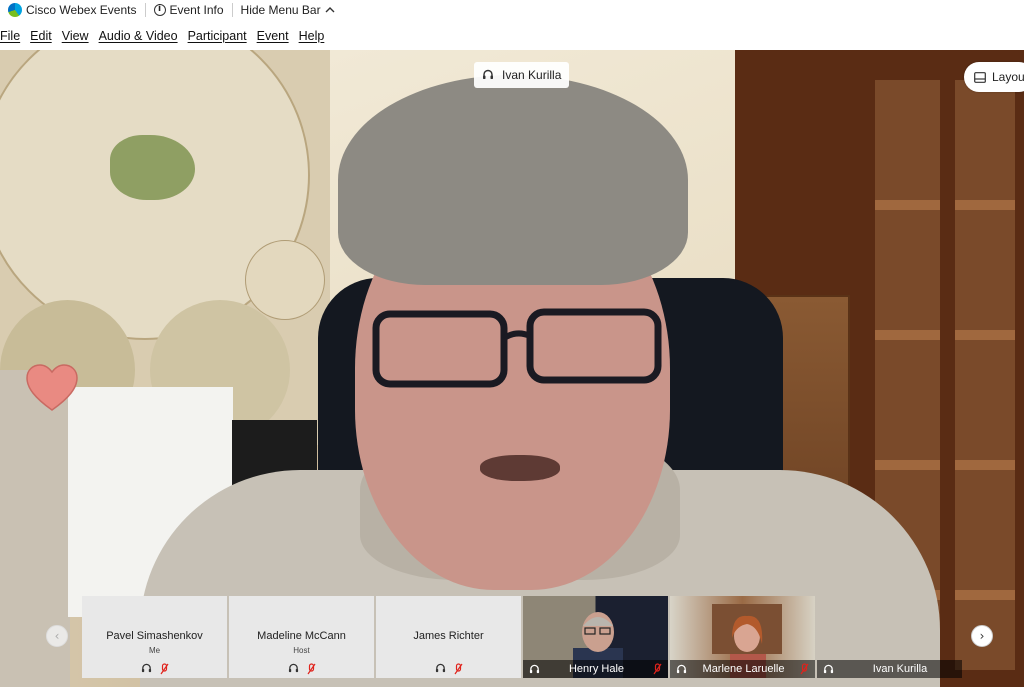  Describe the element at coordinates (138, 36) in the screenshot. I see `menu-audio-video: Audio & Video` at that location.